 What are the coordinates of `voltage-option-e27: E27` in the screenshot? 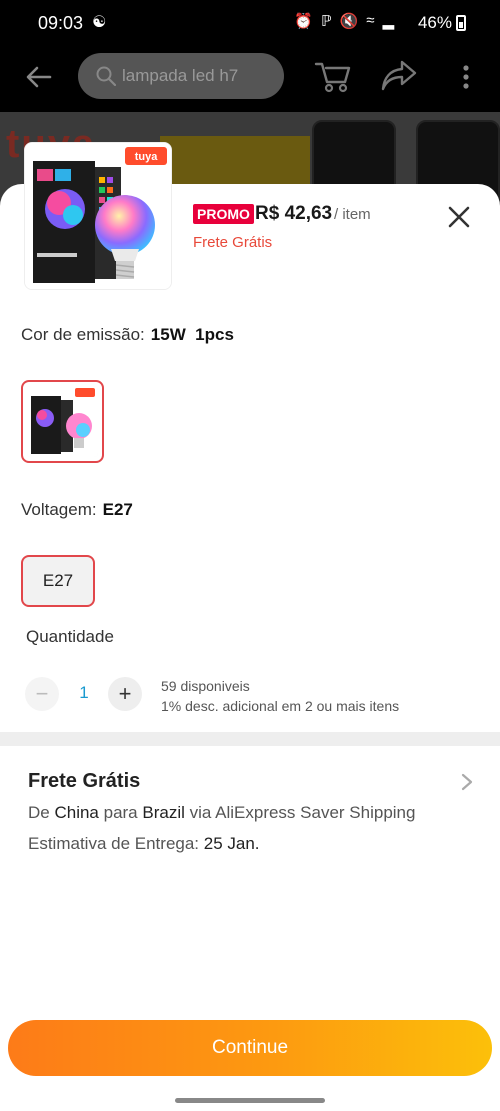 It's located at (58, 581).